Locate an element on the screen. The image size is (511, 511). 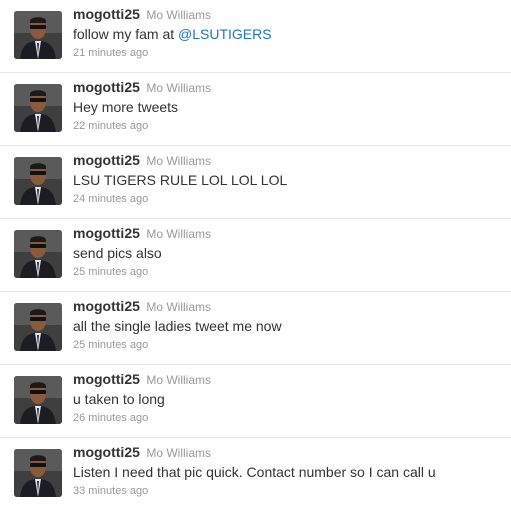
tweet-text: Hey more tweets is located at coordinates (126, 107).